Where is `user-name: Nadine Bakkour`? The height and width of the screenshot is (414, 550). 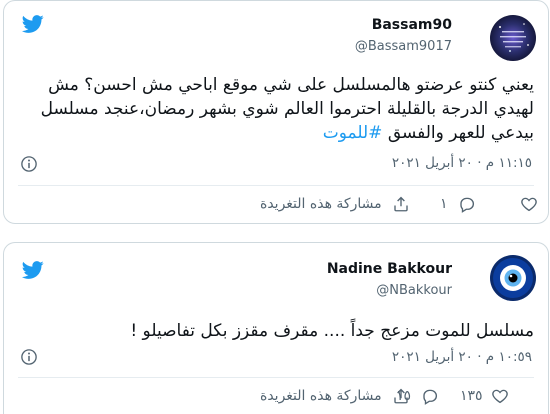
user-name: Nadine Bakkour is located at coordinates (389, 269).